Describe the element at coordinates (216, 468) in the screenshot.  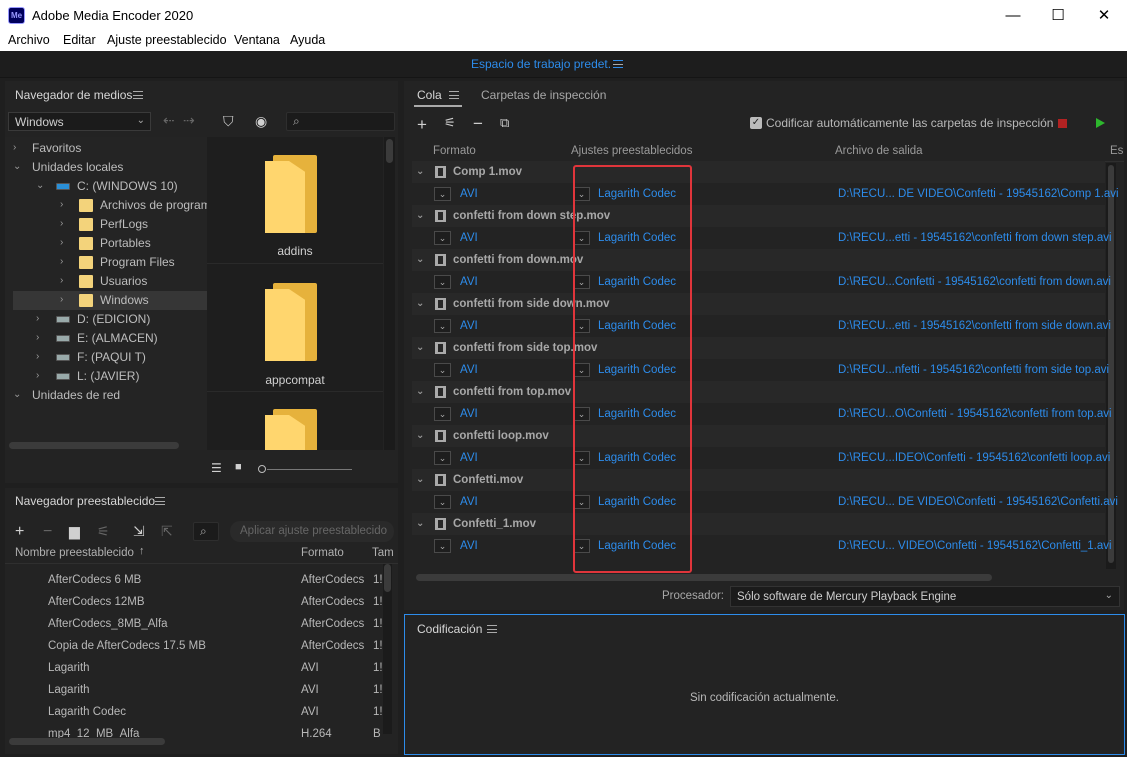
I see `list-view-icon: ☰` at that location.